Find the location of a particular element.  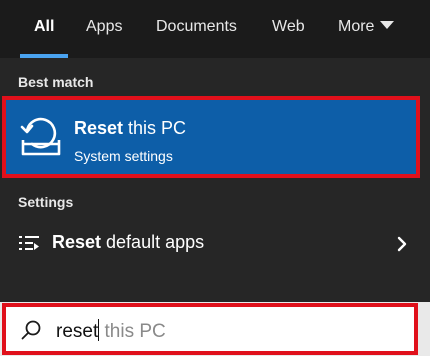

search-query: reset this PC is located at coordinates (111, 331).